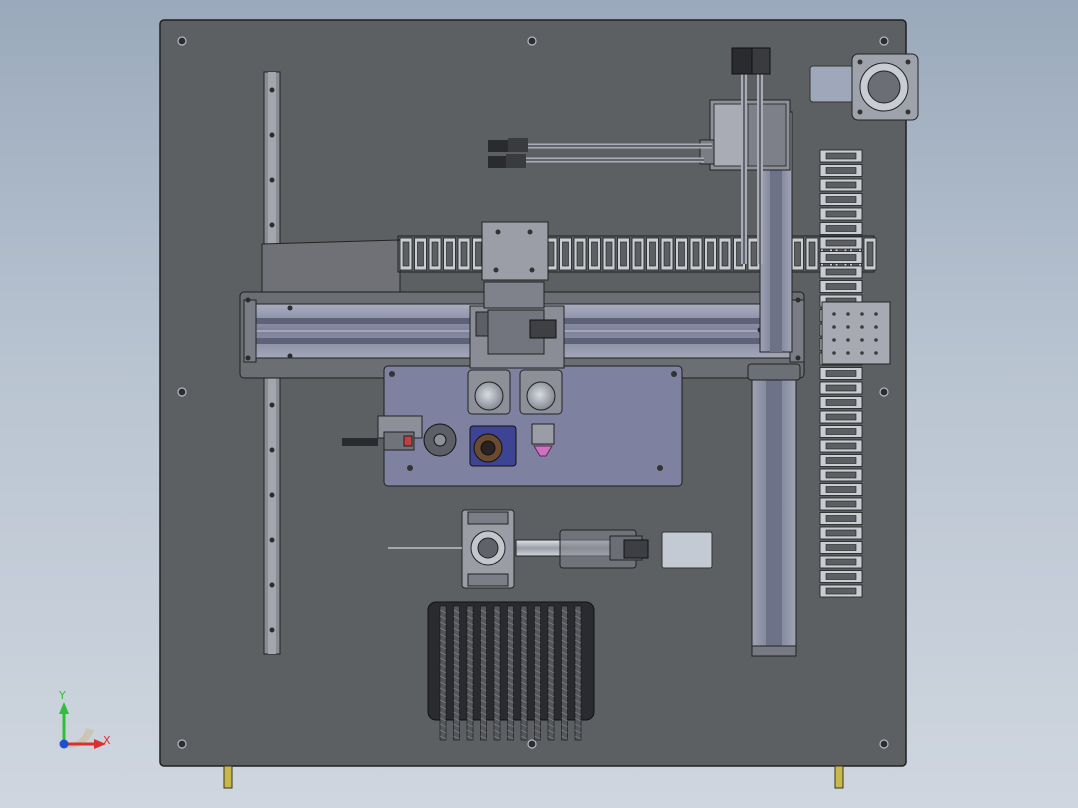 This screenshot has width=1078, height=808. Describe the element at coordinates (511, 671) in the screenshot. I see `heat-sink` at that location.